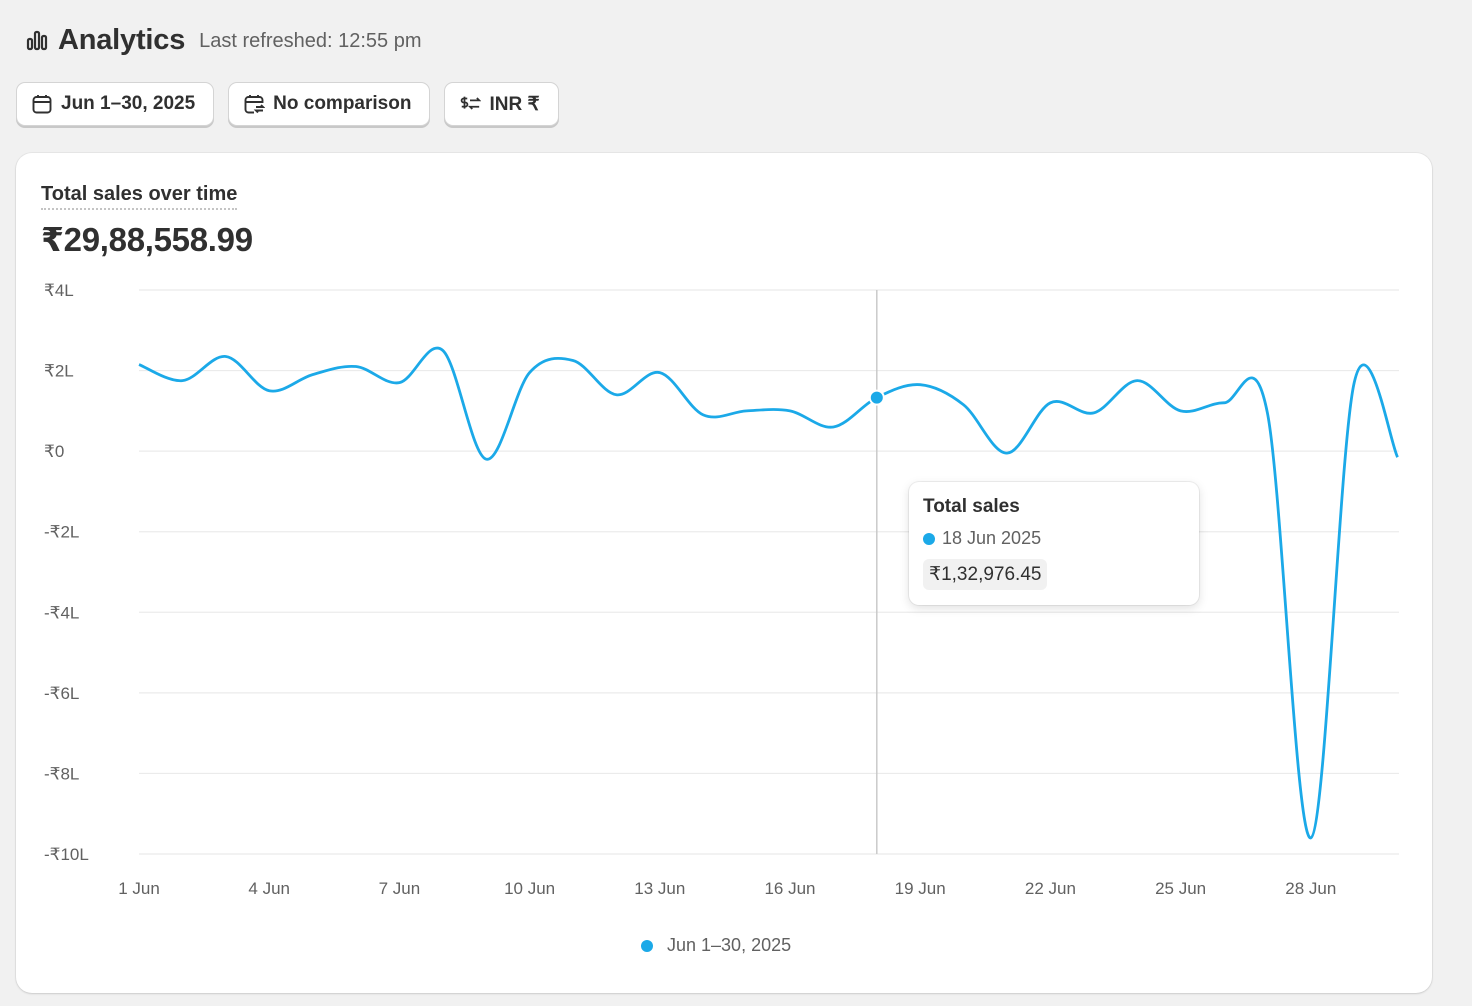  I want to click on comparison-label: No comparison, so click(342, 103).